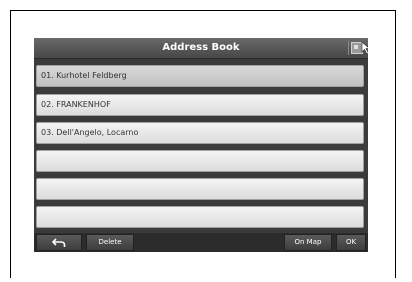  I want to click on delete-button: Delete, so click(110, 242).